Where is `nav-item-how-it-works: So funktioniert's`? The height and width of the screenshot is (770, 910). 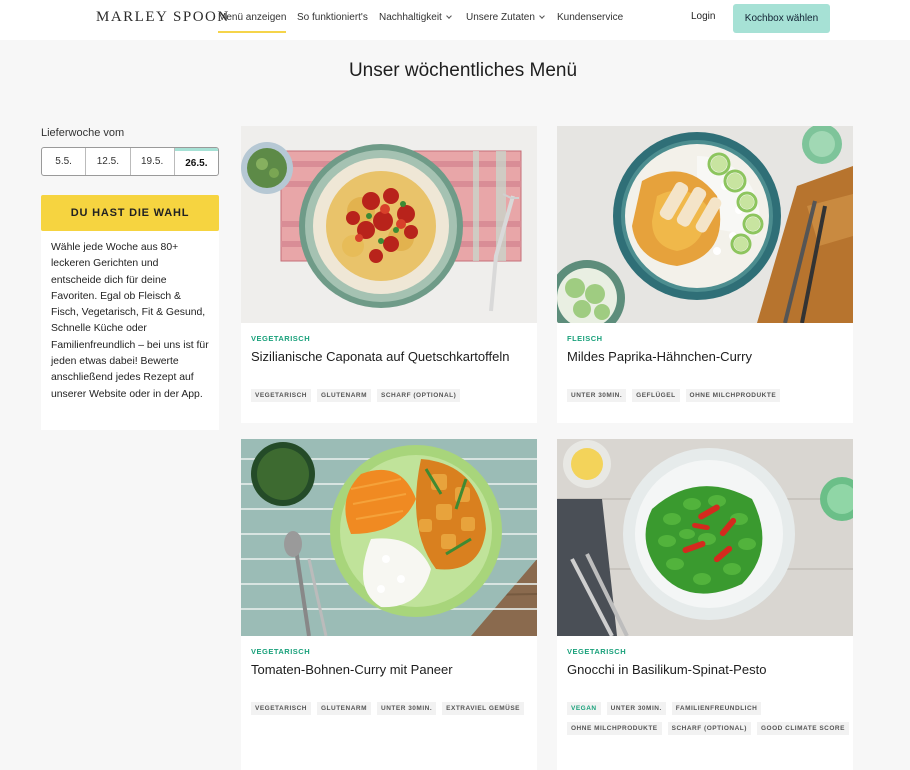
nav-item-how-it-works: So funktioniert's is located at coordinates (332, 17).